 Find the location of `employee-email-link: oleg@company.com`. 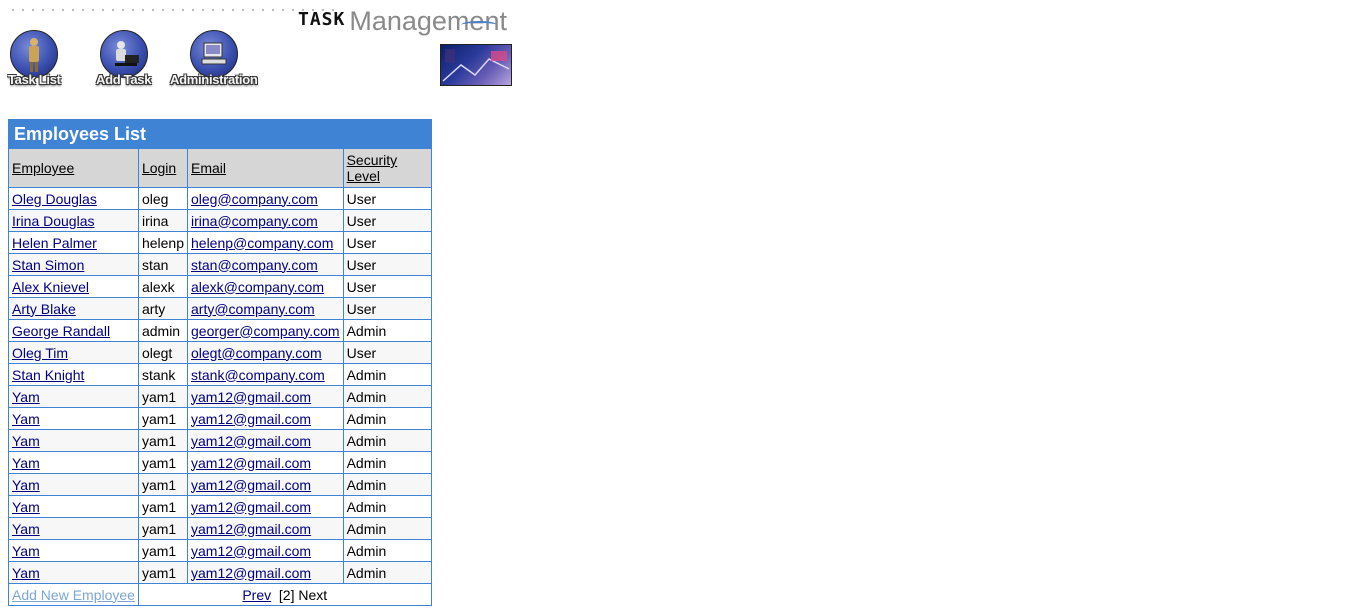

employee-email-link: oleg@company.com is located at coordinates (254, 199).